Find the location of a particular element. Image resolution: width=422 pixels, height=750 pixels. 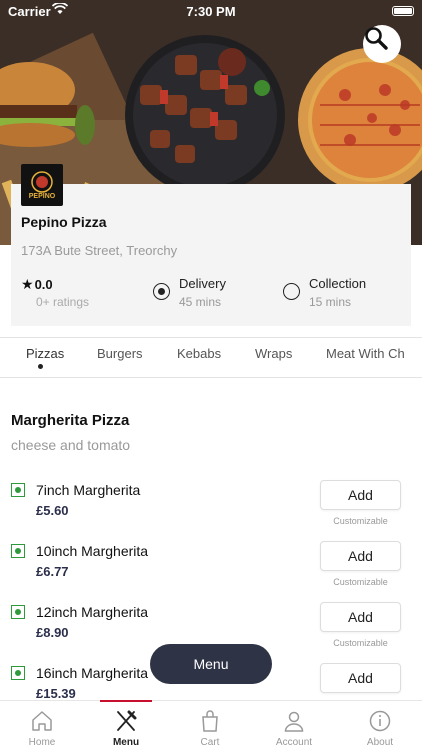

rating-count: 0+ ratings is located at coordinates (63, 302).